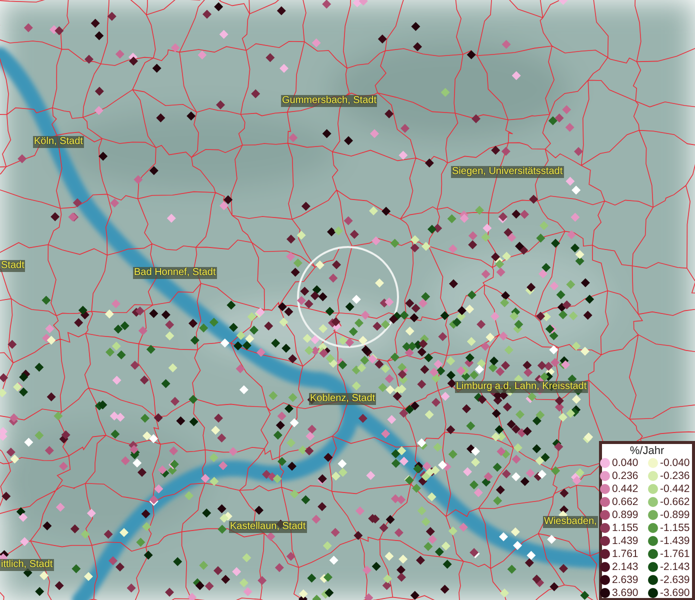 This screenshot has height=600, width=695. Describe the element at coordinates (675, 541) in the screenshot. I see `legend-value: -1.439` at that location.